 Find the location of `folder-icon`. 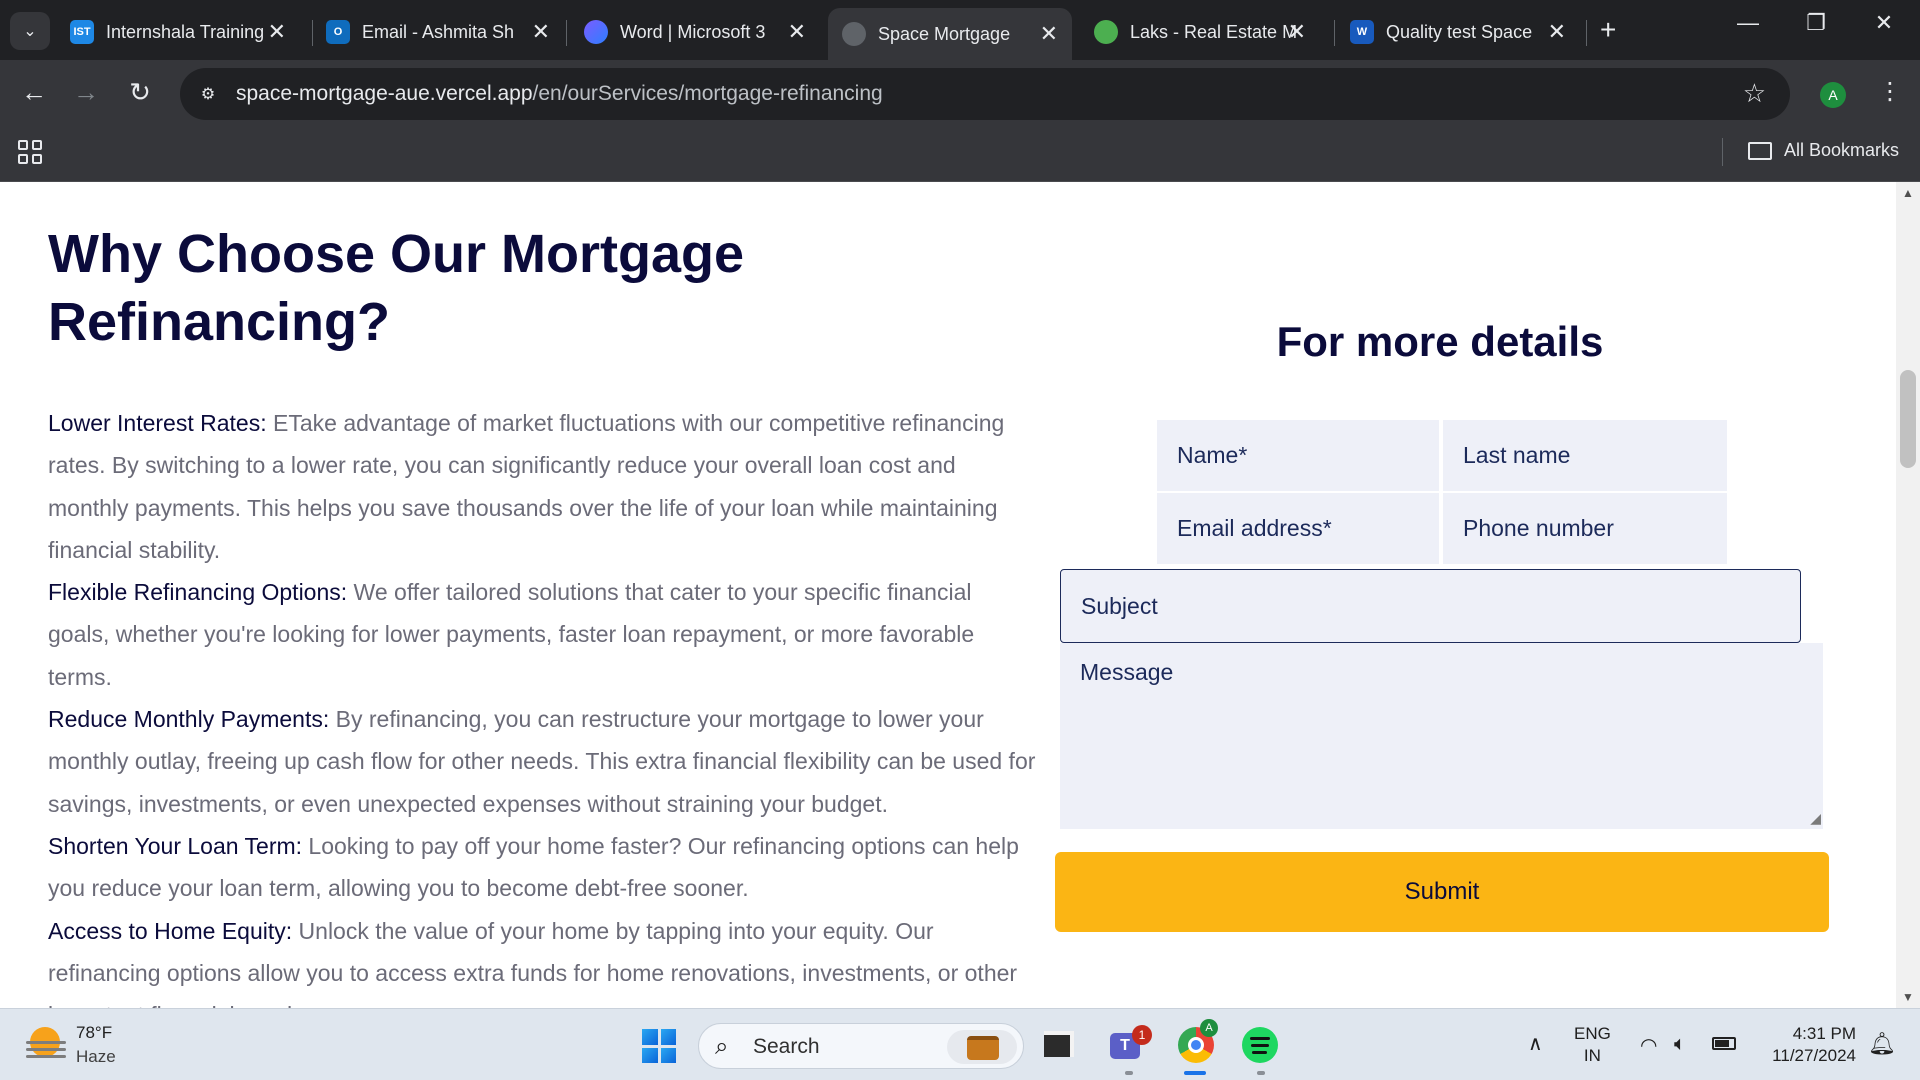

folder-icon is located at coordinates (1760, 150).